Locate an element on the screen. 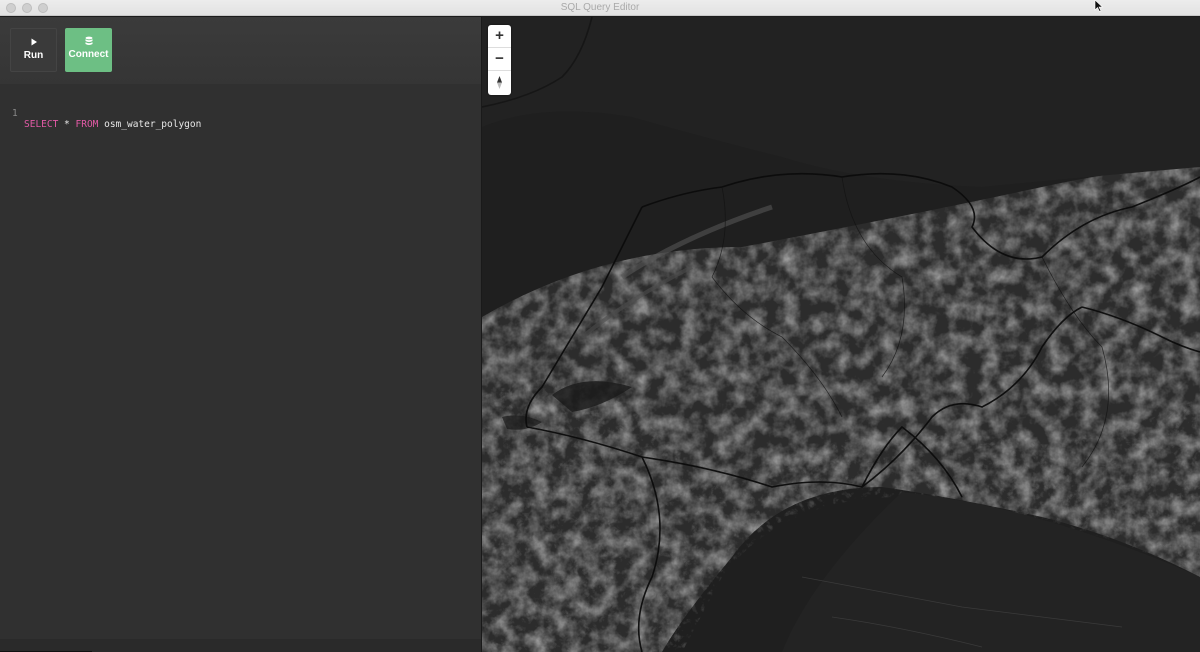 The height and width of the screenshot is (652, 1200). title-bar: SQL Query Editor is located at coordinates (600, 8).